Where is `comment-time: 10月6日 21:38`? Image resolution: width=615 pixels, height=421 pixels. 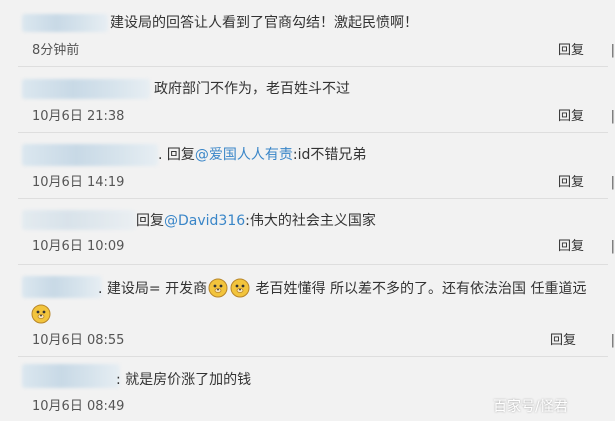 comment-time: 10月6日 21:38 is located at coordinates (78, 116).